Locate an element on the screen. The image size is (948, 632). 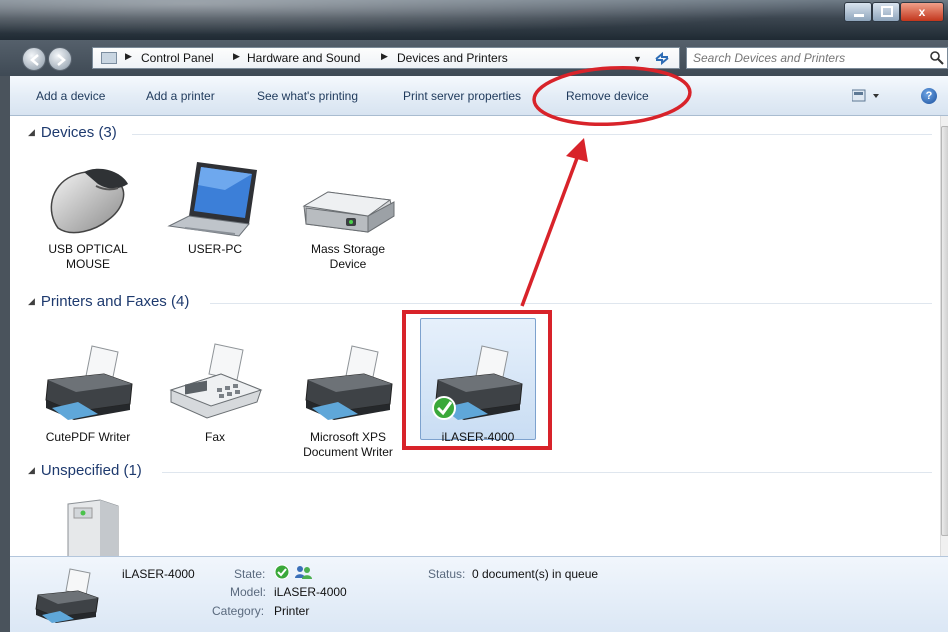
group-header-unspecified: ◢ Unspecified (1) is located at coordinates (85, 470).